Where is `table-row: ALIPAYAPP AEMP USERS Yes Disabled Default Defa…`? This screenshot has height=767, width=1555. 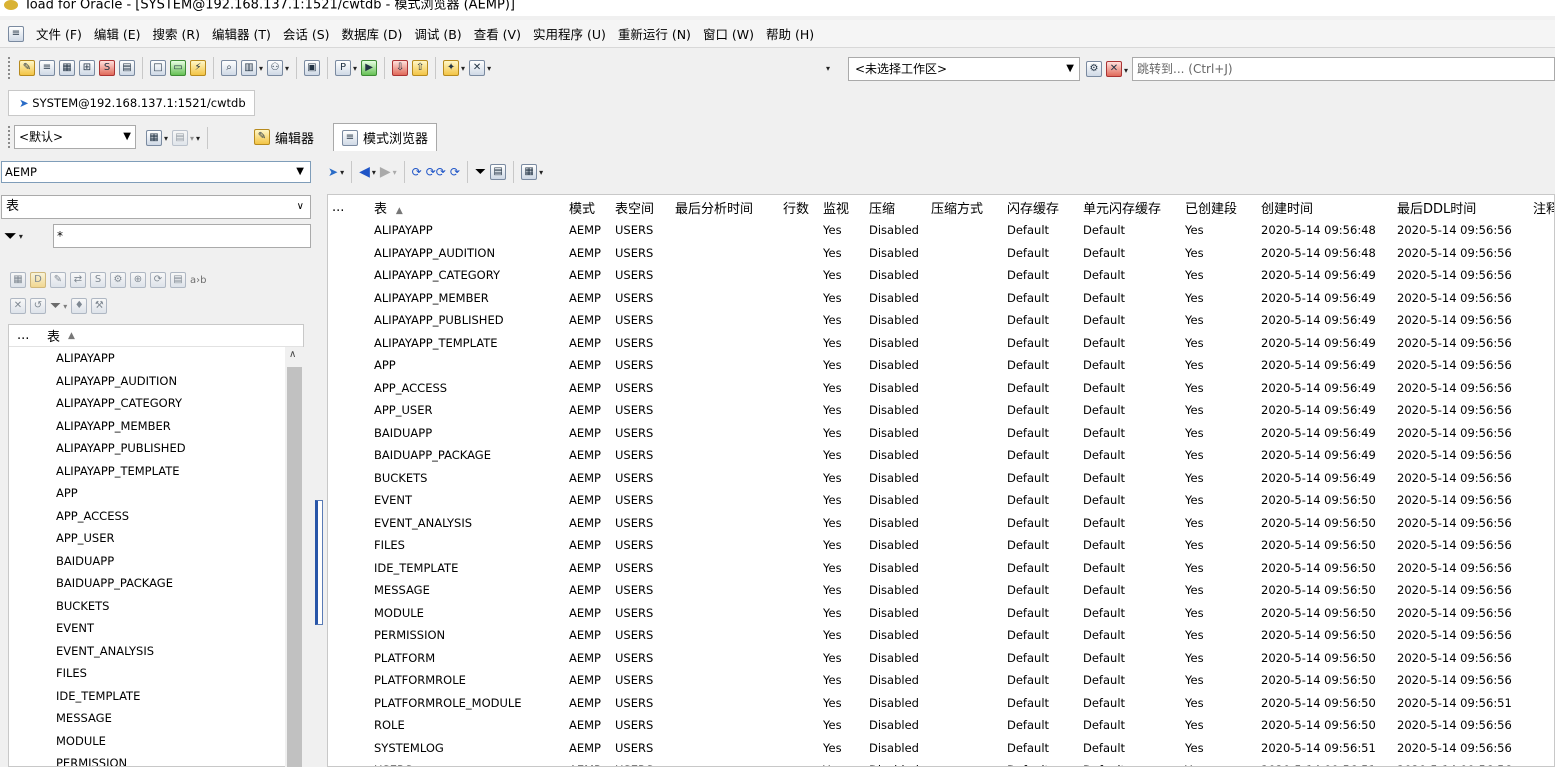
table-row: ALIPAYAPP AEMP USERS Yes Disabled Default Defa… is located at coordinates (941, 230).